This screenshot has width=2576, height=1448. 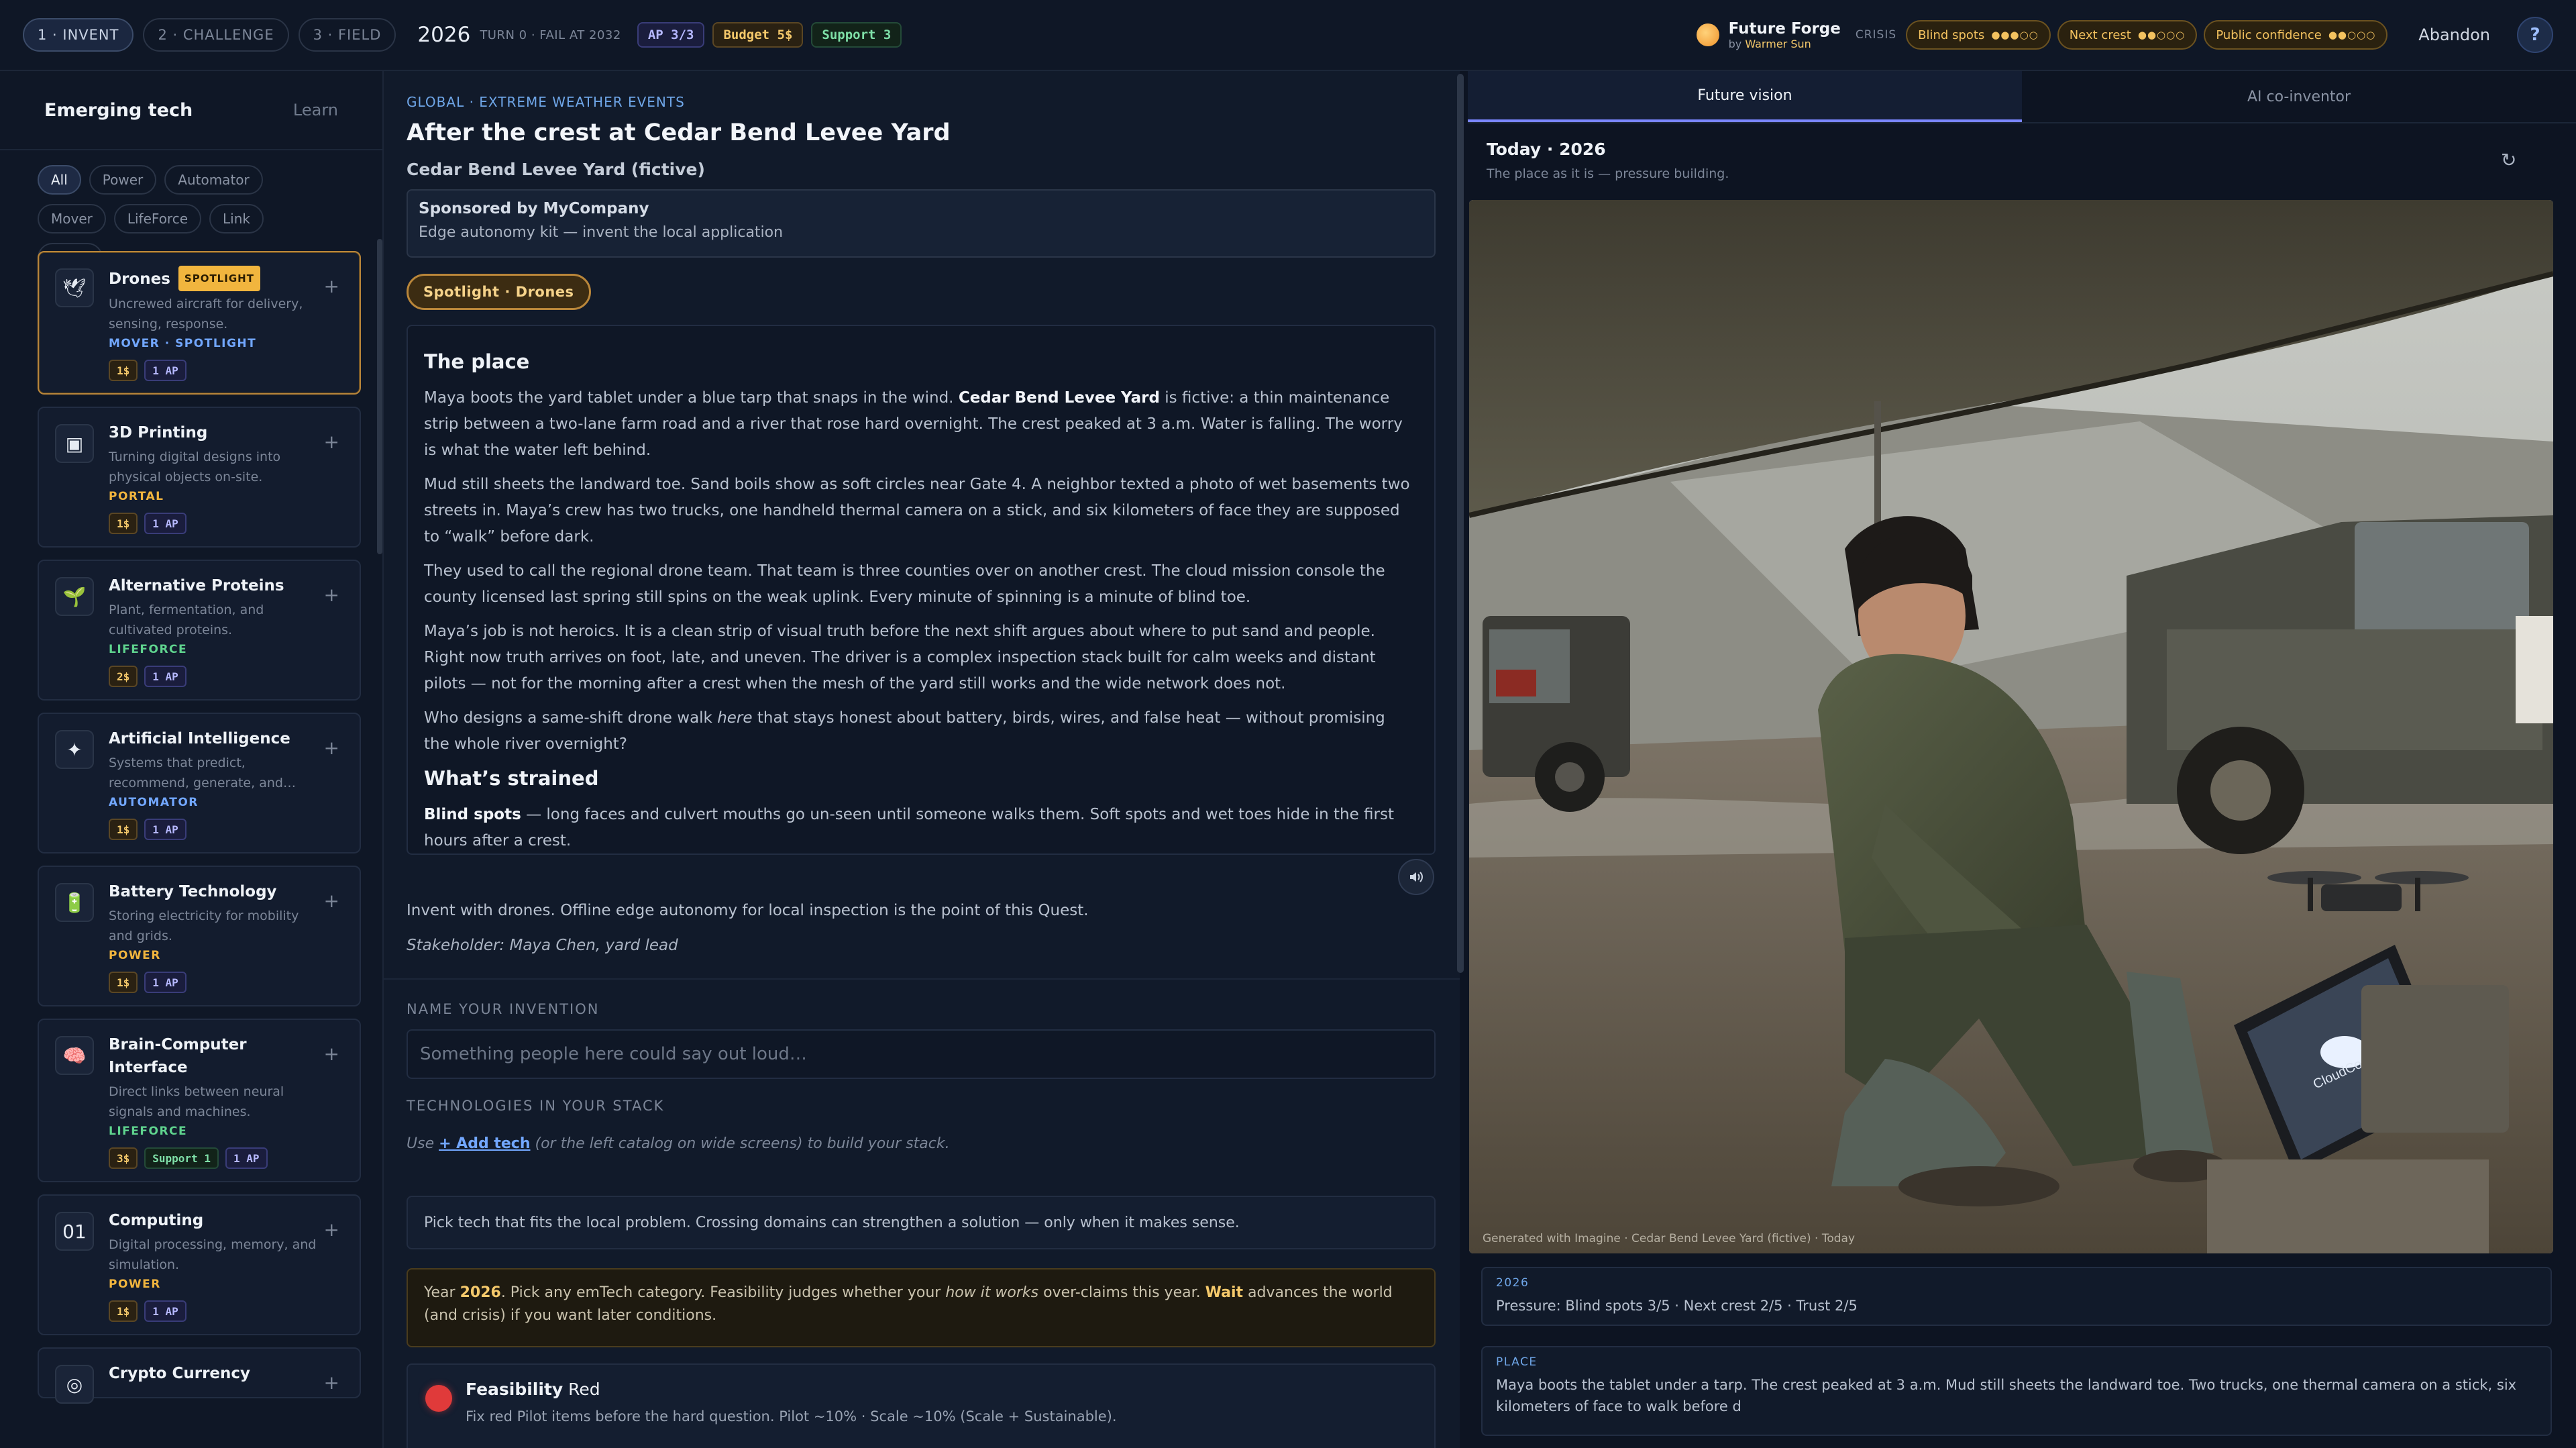 What do you see at coordinates (379, 396) in the screenshot?
I see `sidebar-scrollbar` at bounding box center [379, 396].